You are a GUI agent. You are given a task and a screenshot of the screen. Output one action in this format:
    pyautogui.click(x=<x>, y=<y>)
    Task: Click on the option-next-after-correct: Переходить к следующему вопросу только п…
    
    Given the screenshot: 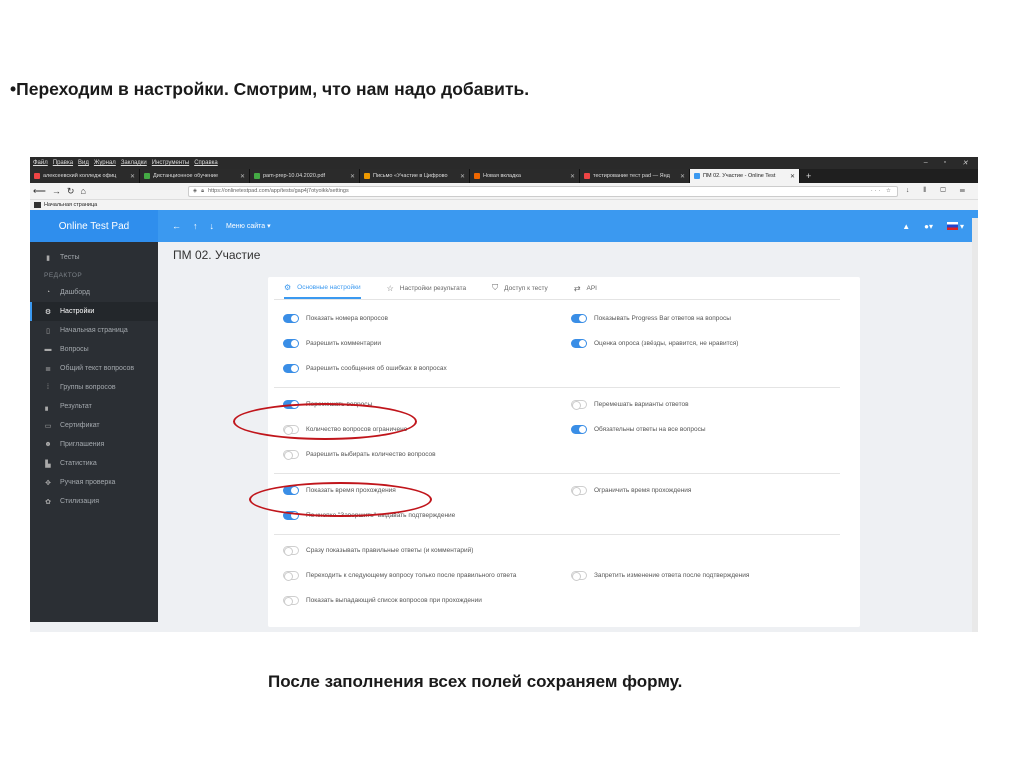 What is the action you would take?
    pyautogui.click(x=399, y=576)
    